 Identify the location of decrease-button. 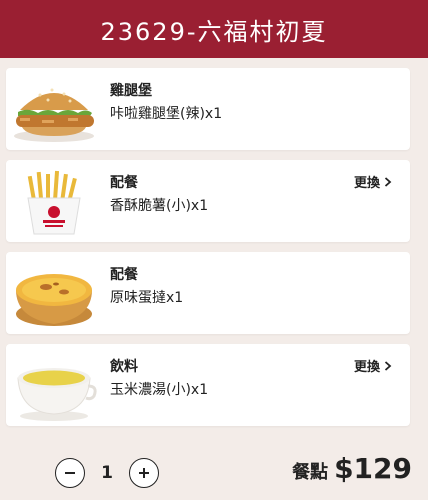
(70, 473).